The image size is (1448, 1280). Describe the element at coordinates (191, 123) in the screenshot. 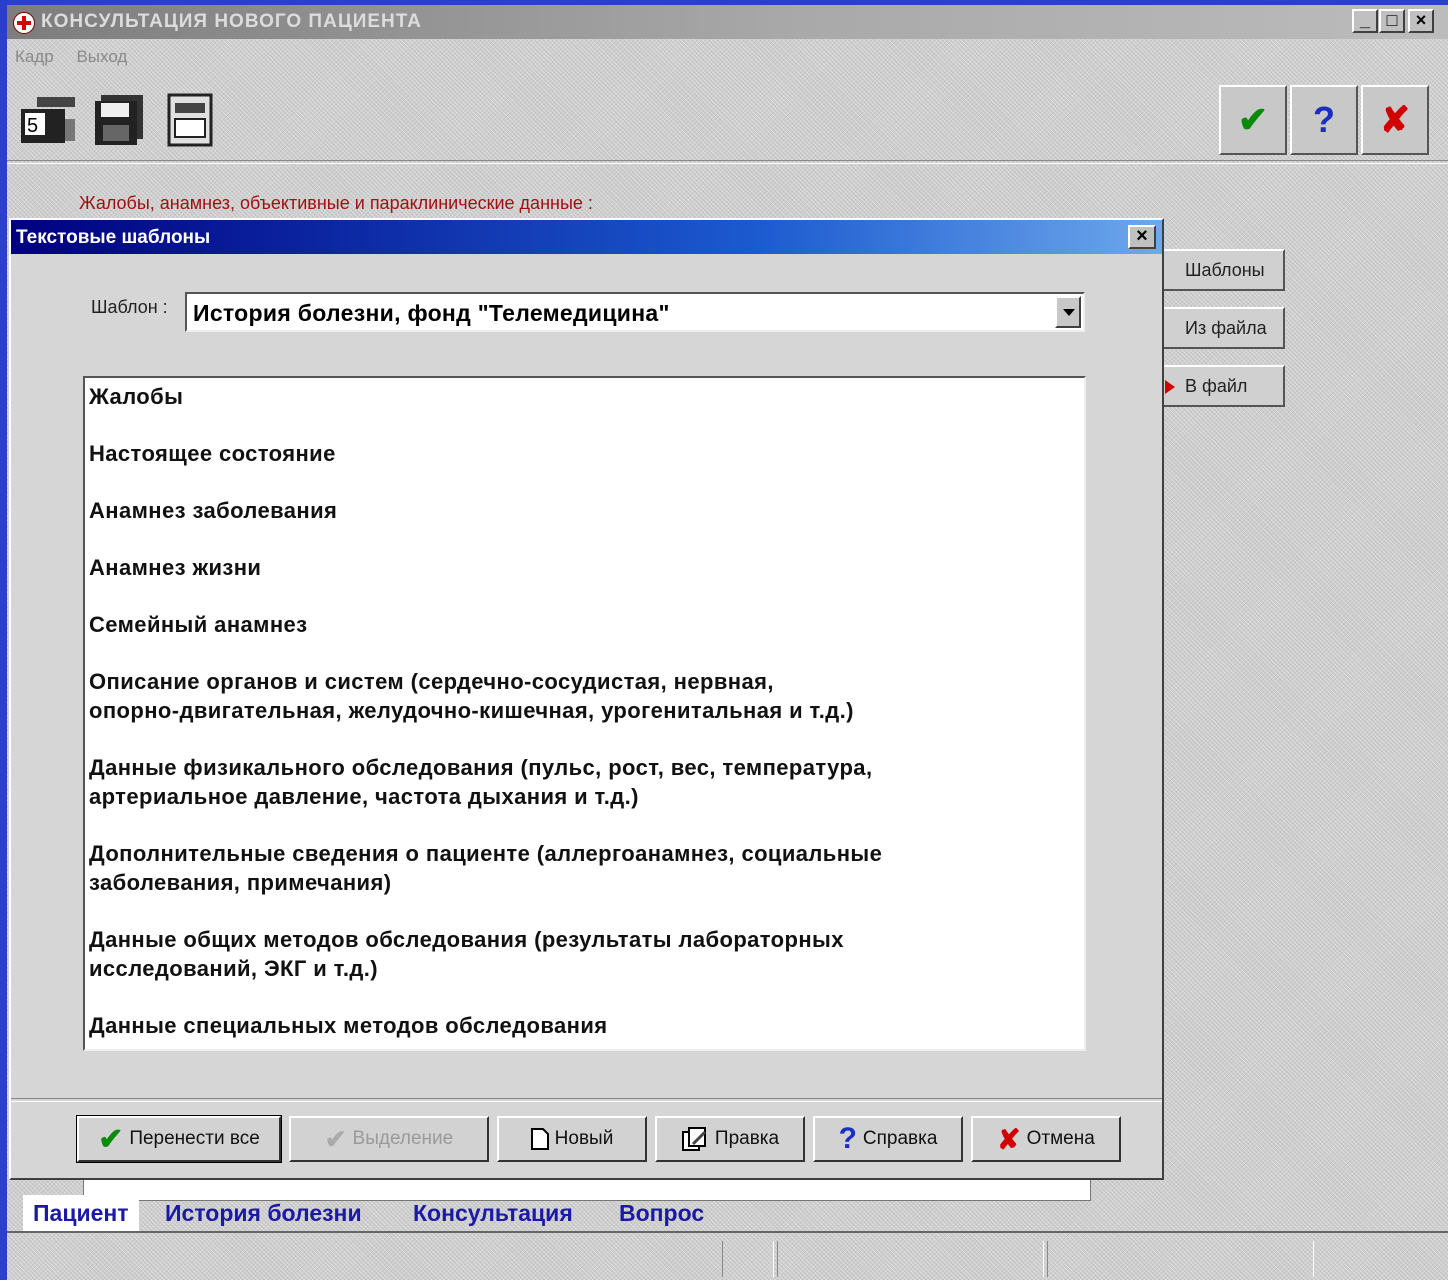

I see `calculator-icon` at that location.